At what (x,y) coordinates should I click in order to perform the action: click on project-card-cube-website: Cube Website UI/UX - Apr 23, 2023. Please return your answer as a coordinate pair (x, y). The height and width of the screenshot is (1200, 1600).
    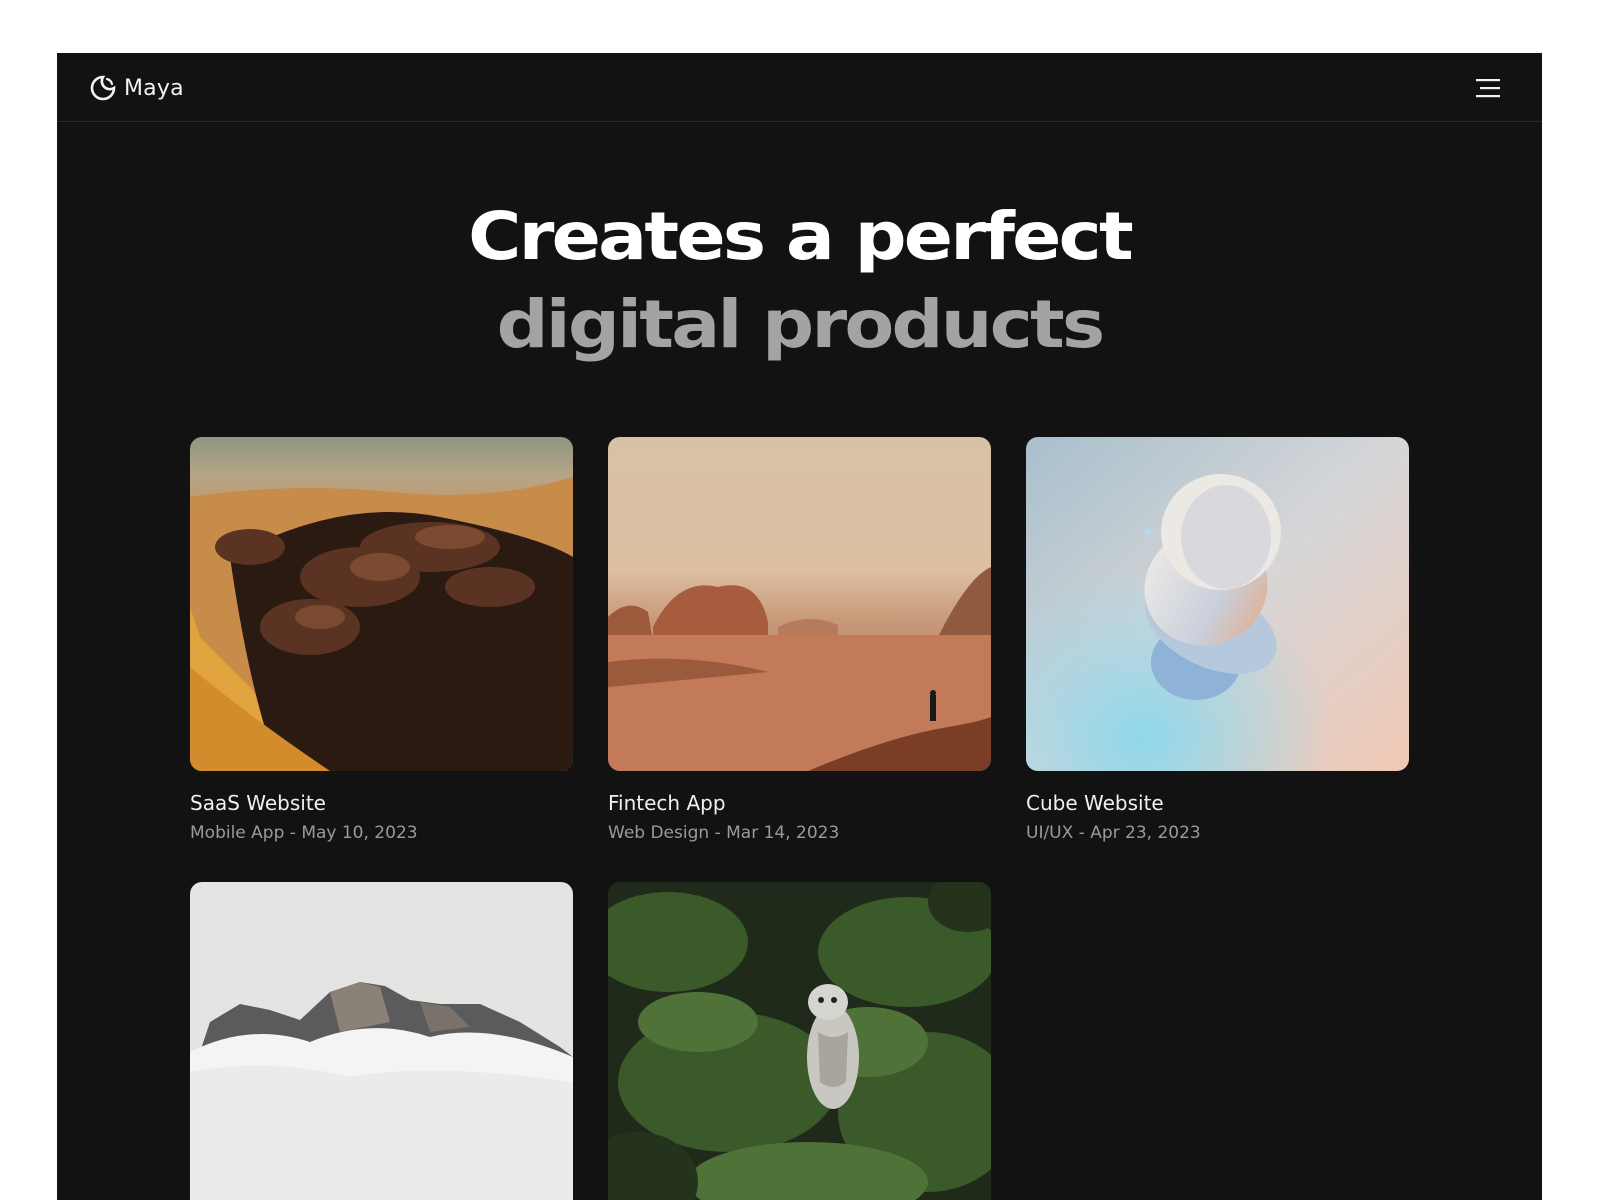
    Looking at the image, I should click on (1217, 640).